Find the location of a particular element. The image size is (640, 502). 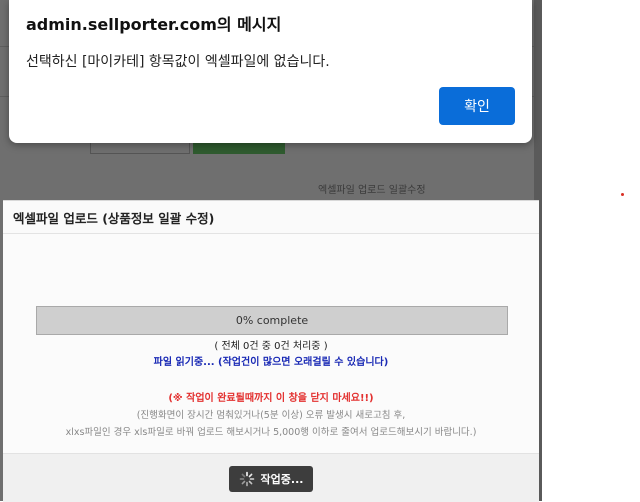

warning-line: (※ 작업이 완료될때까지 이 창을 닫지 마세요!!) is located at coordinates (271, 398).